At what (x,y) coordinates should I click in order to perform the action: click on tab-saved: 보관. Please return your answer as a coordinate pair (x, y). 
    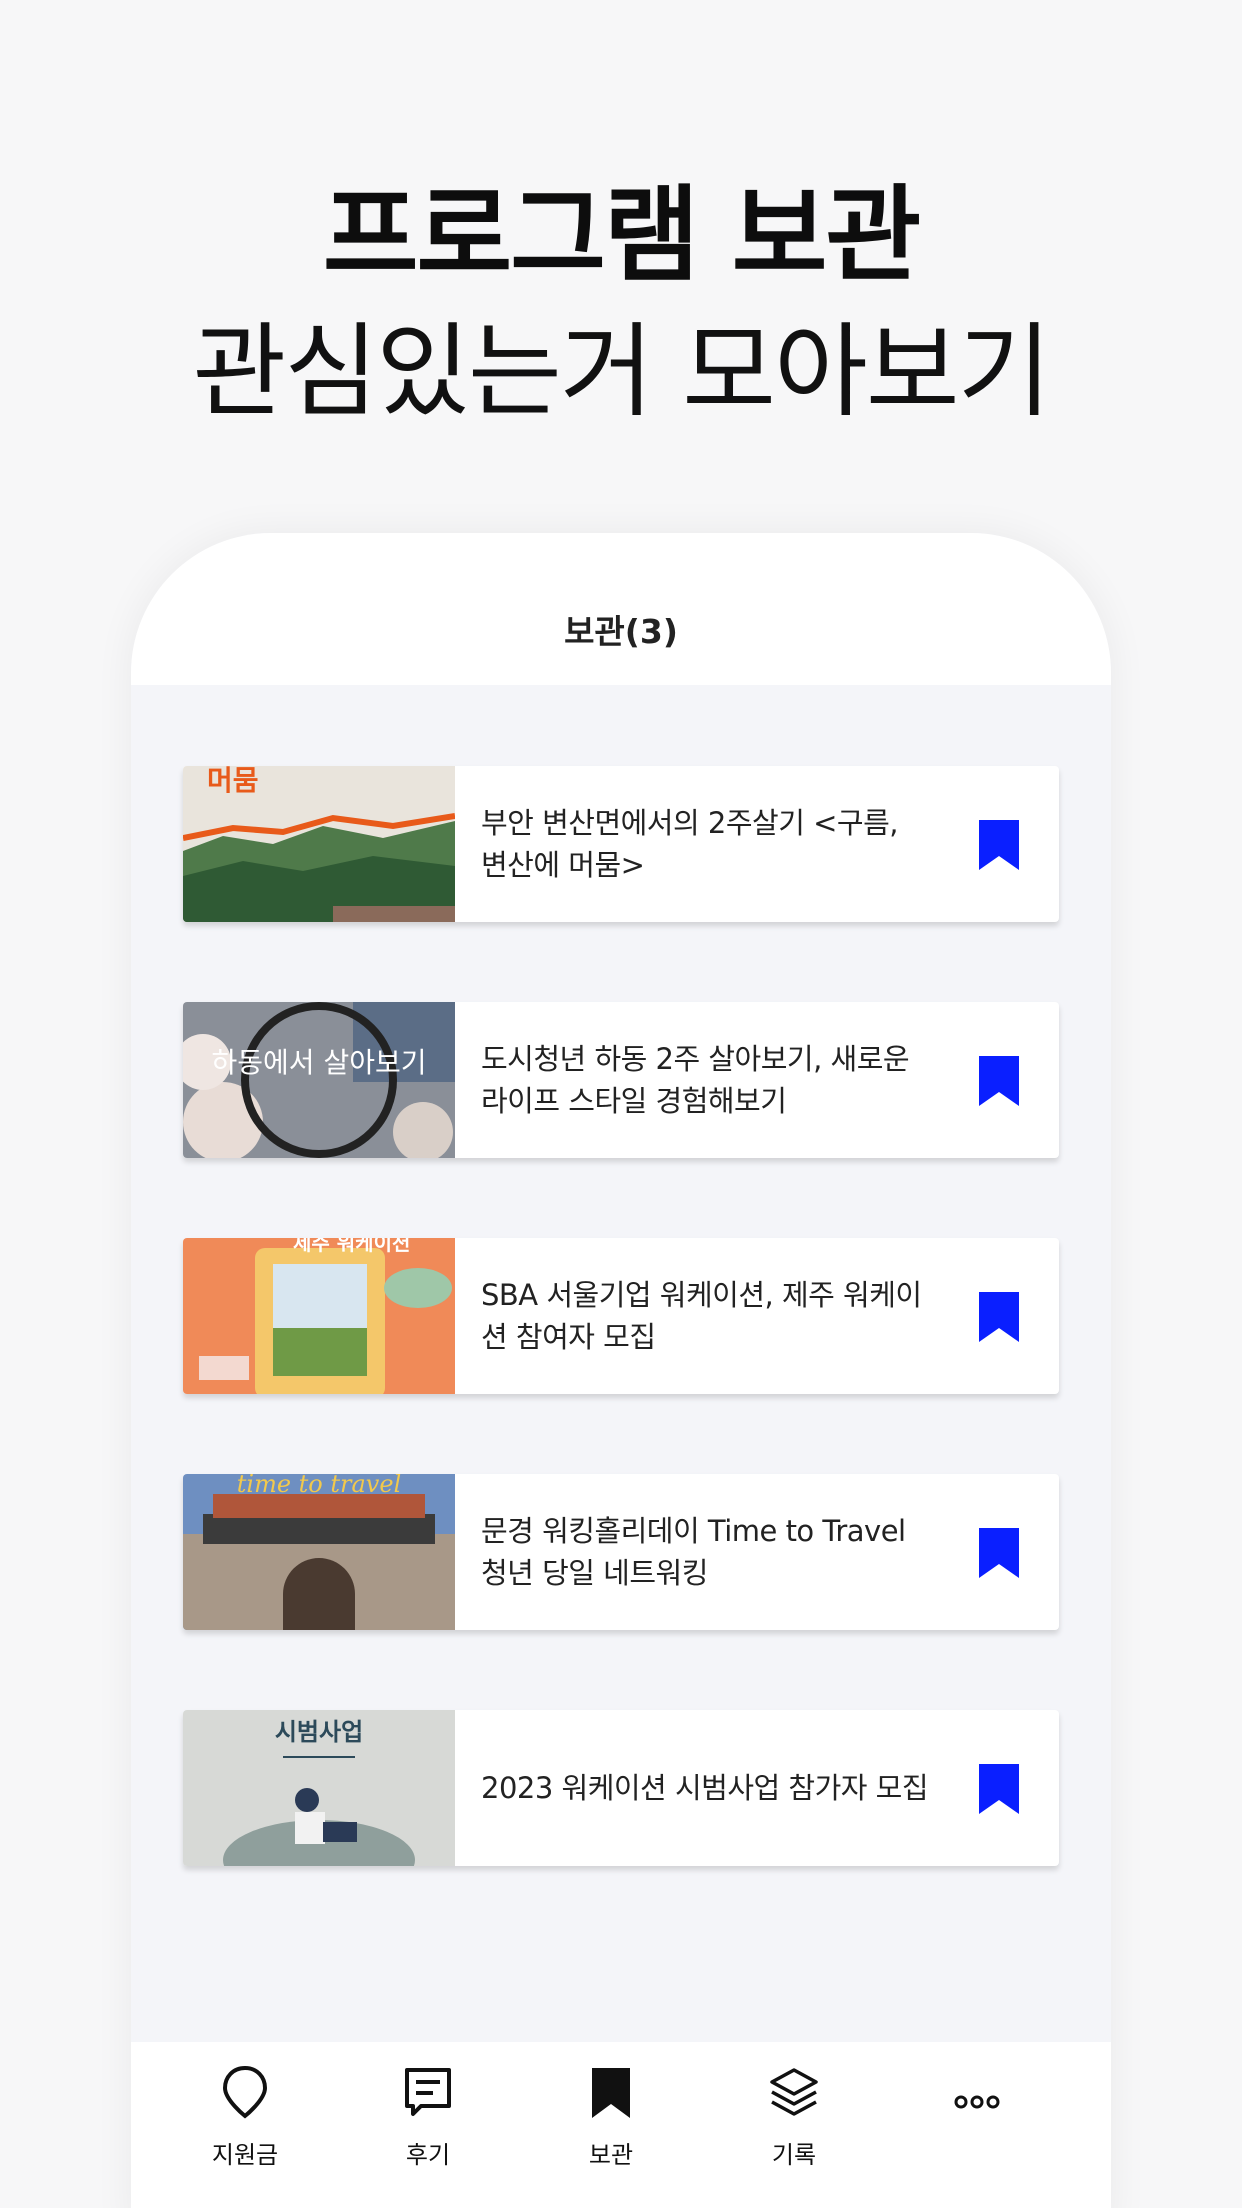
    Looking at the image, I should click on (611, 2125).